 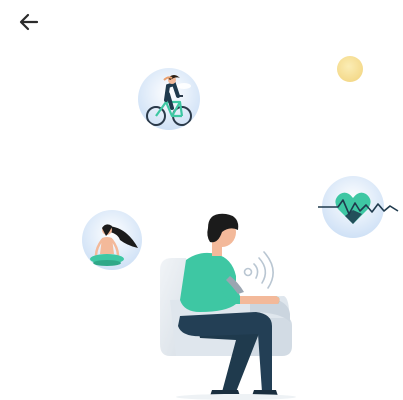 What do you see at coordinates (169, 99) in the screenshot?
I see `cyclist-icon` at bounding box center [169, 99].